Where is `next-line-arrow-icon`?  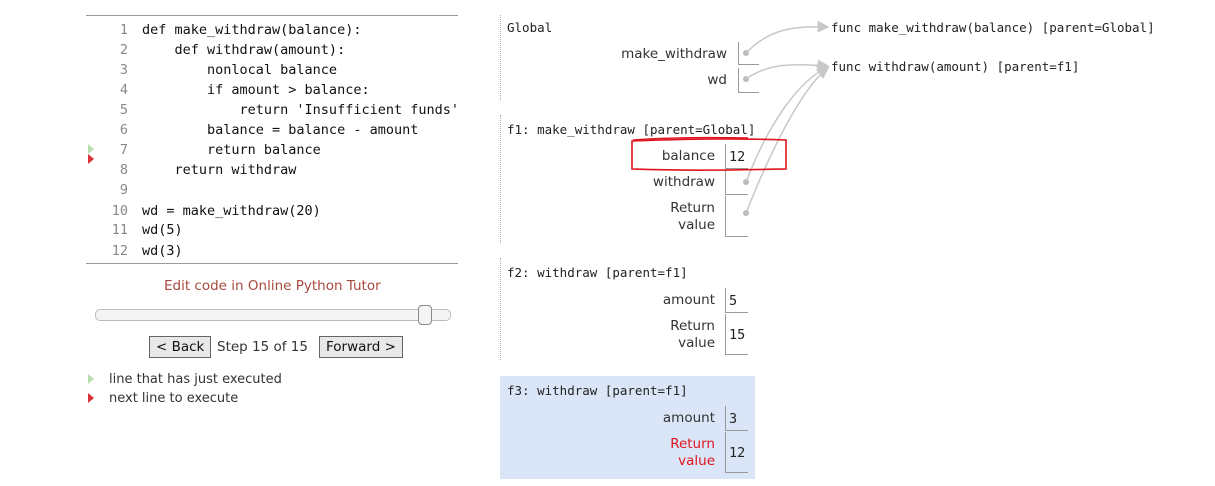
next-line-arrow-icon is located at coordinates (91, 159).